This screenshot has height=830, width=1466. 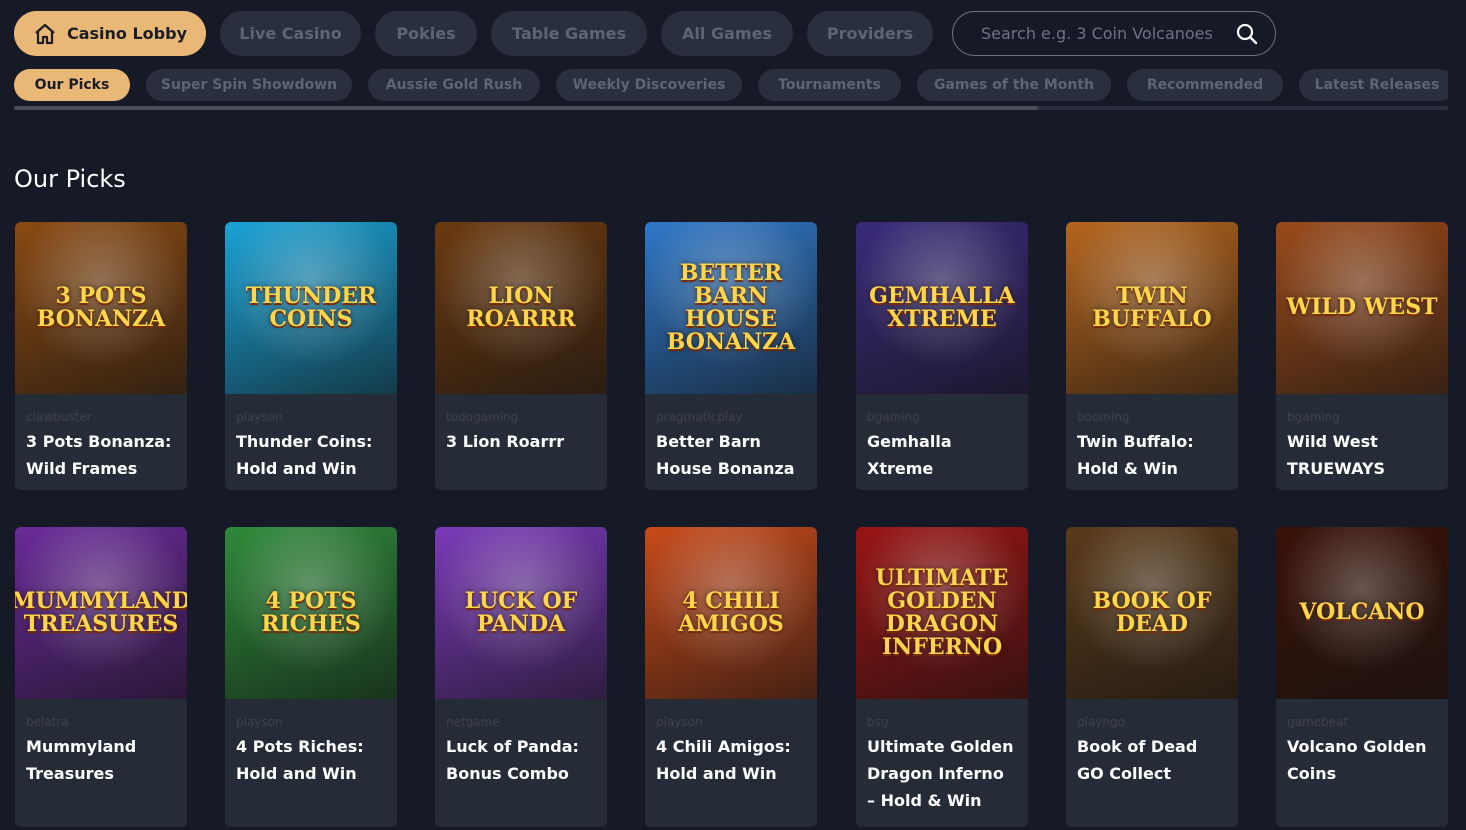 I want to click on game-provider: booming, so click(x=1103, y=417).